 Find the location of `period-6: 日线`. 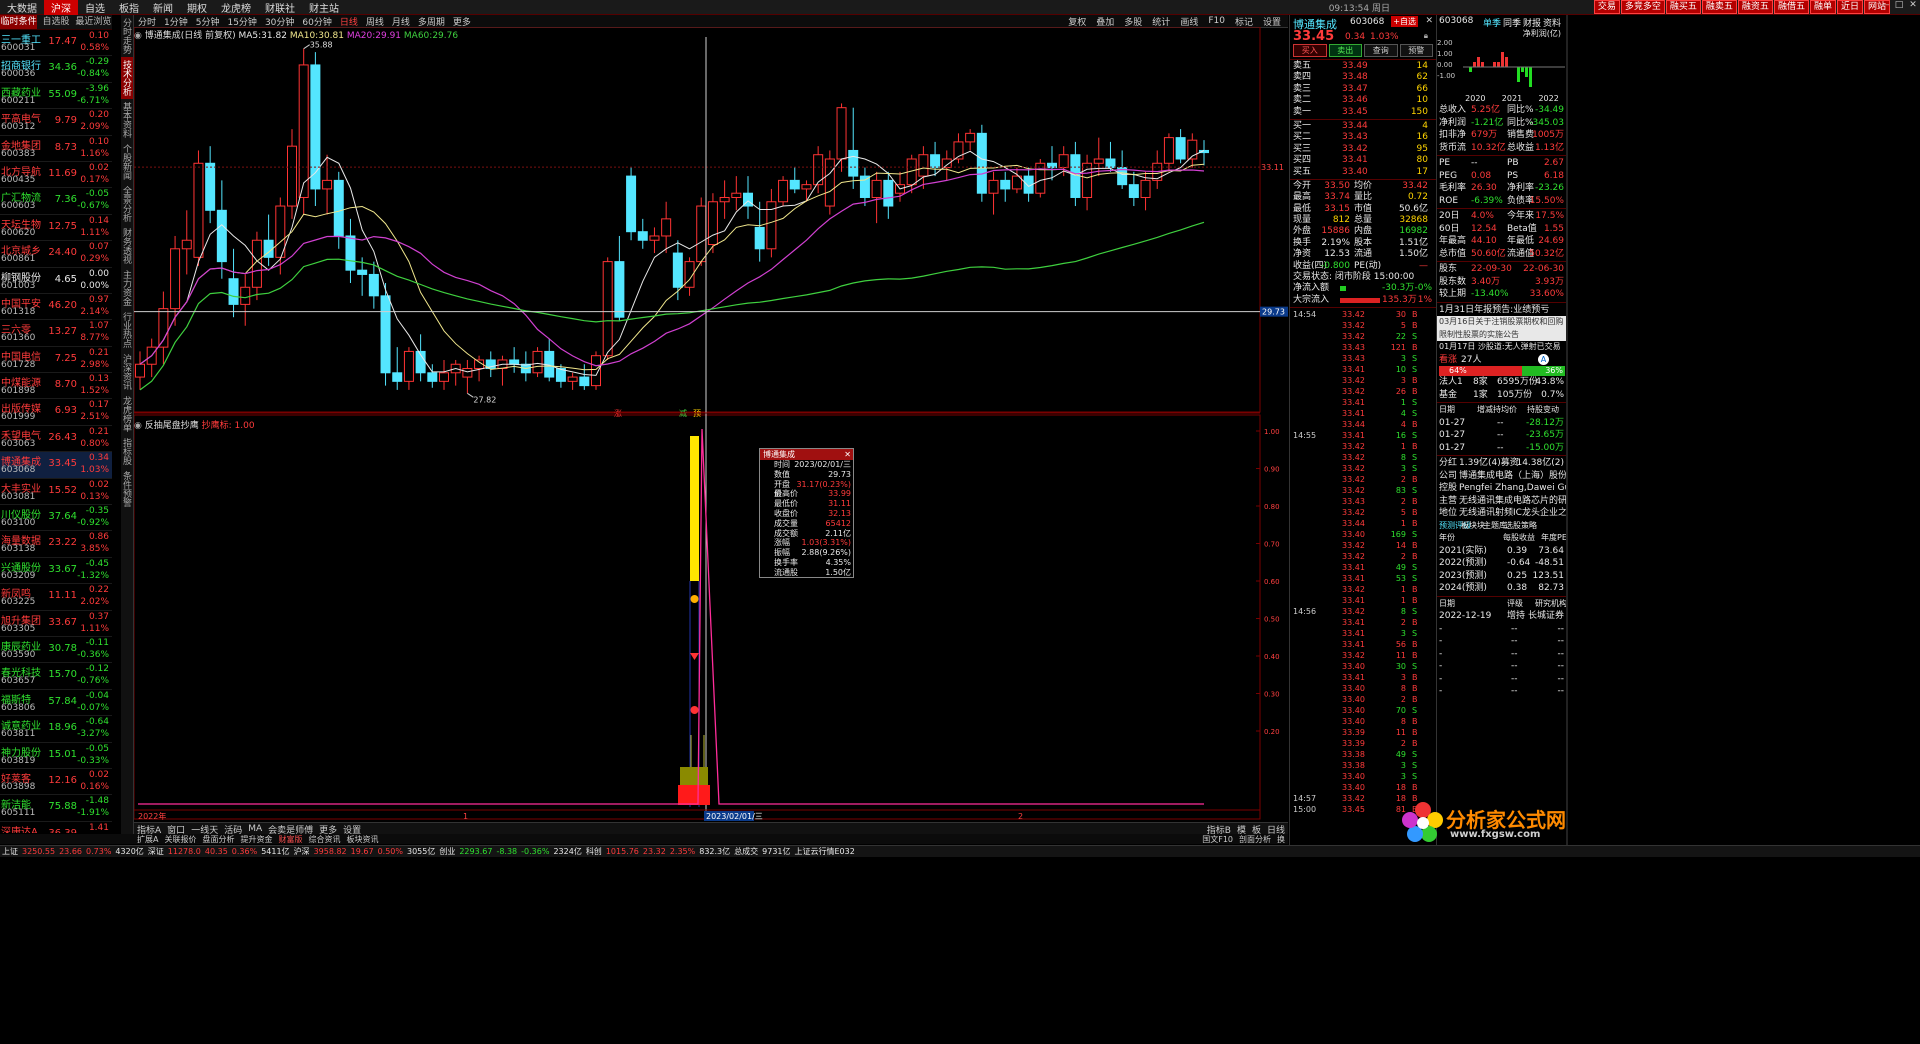

period-6: 日线 is located at coordinates (349, 21).